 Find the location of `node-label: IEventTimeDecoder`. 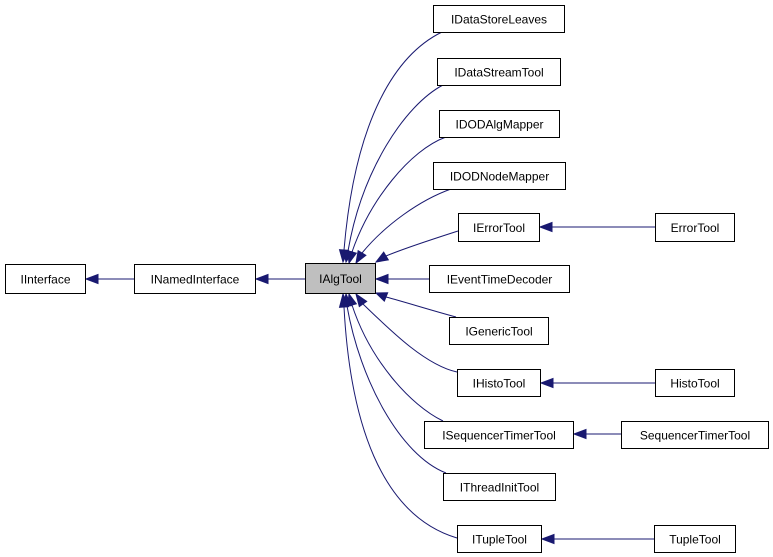

node-label: IEventTimeDecoder is located at coordinates (500, 280).